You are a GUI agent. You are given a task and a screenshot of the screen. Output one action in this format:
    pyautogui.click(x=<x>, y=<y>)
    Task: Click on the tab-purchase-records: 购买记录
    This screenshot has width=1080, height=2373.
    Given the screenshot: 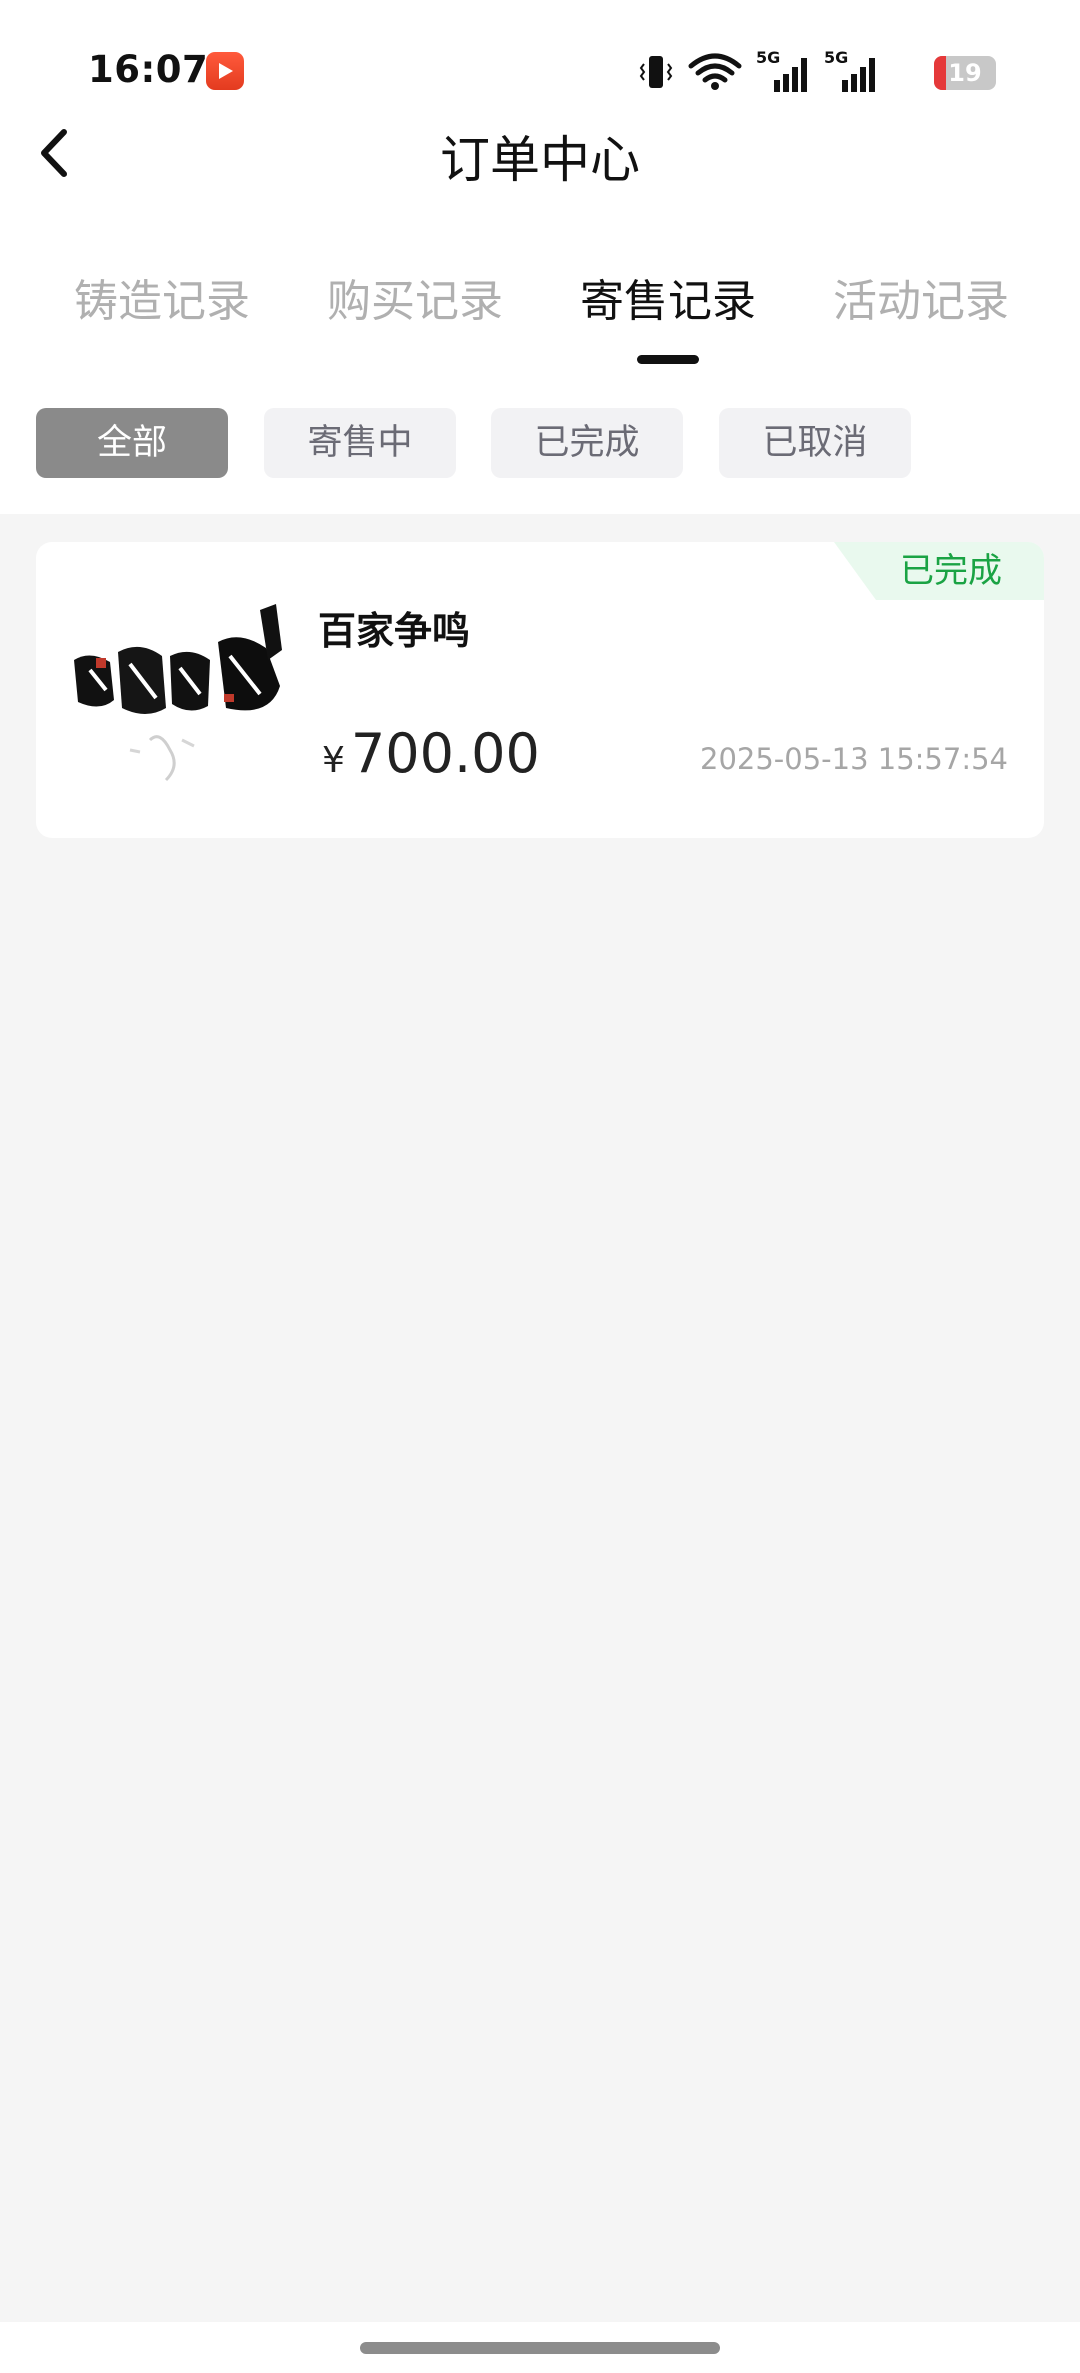 What is the action you would take?
    pyautogui.click(x=415, y=297)
    